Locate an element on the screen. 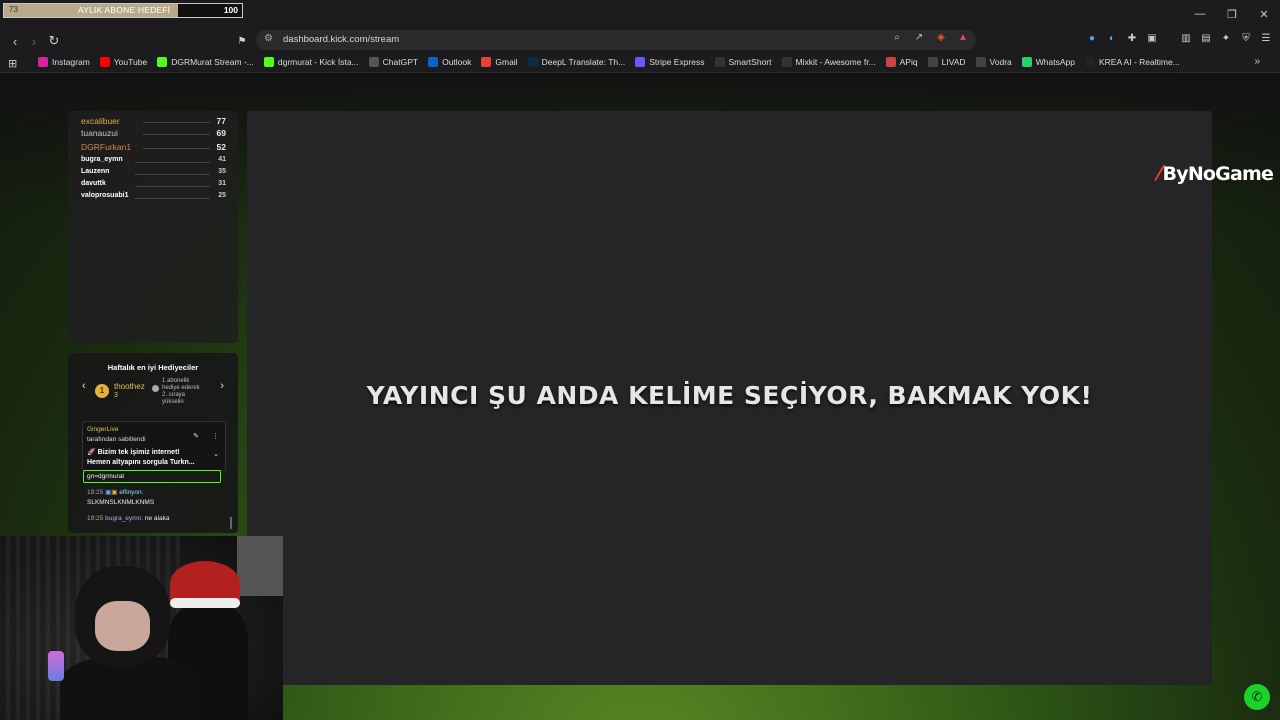  subscriber-goal-bar: 73 AYLIK ABONE HEDEFİ 100 is located at coordinates (123, 10).